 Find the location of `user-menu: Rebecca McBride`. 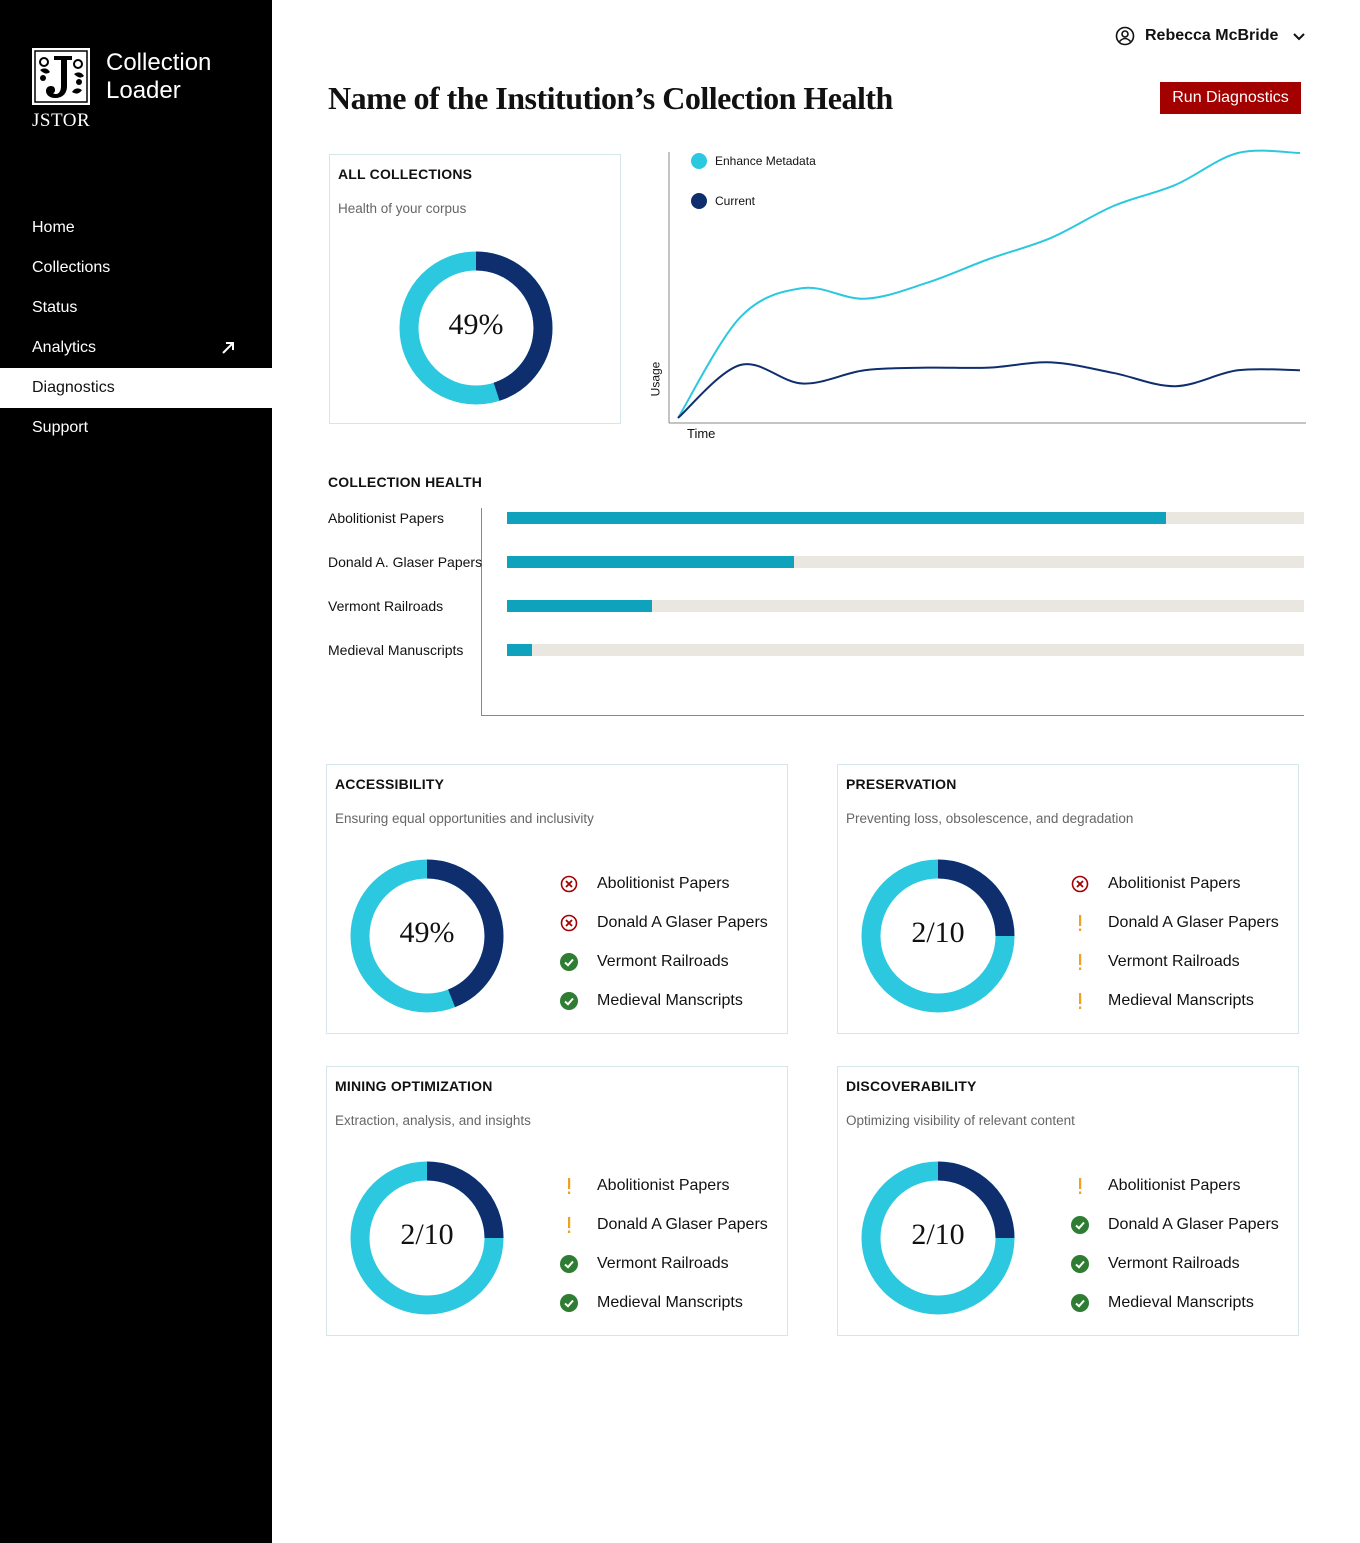

user-menu: Rebecca McBride is located at coordinates (1210, 36).